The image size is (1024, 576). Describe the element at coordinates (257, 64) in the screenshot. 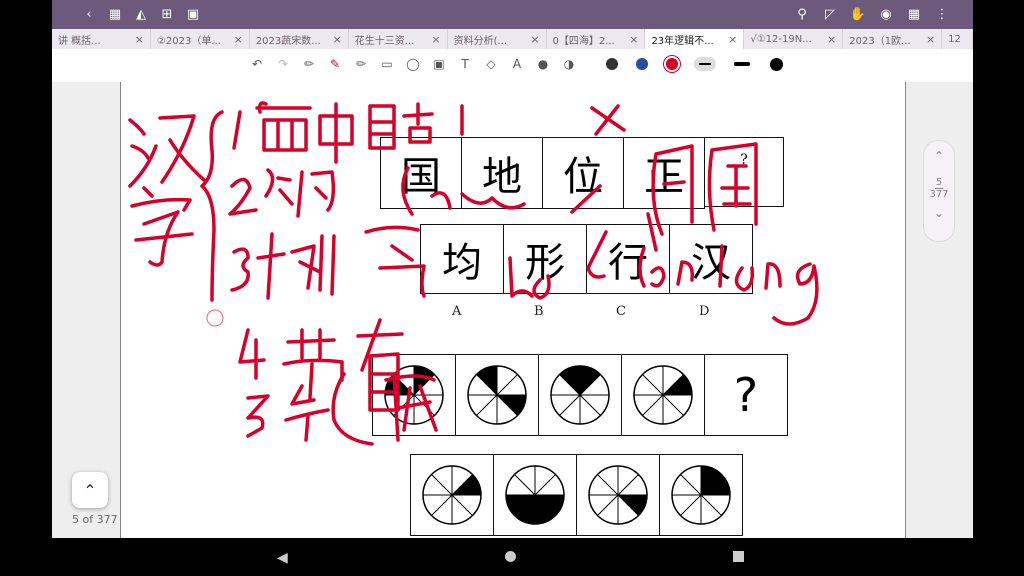

I see `undo-icon: ↶` at that location.